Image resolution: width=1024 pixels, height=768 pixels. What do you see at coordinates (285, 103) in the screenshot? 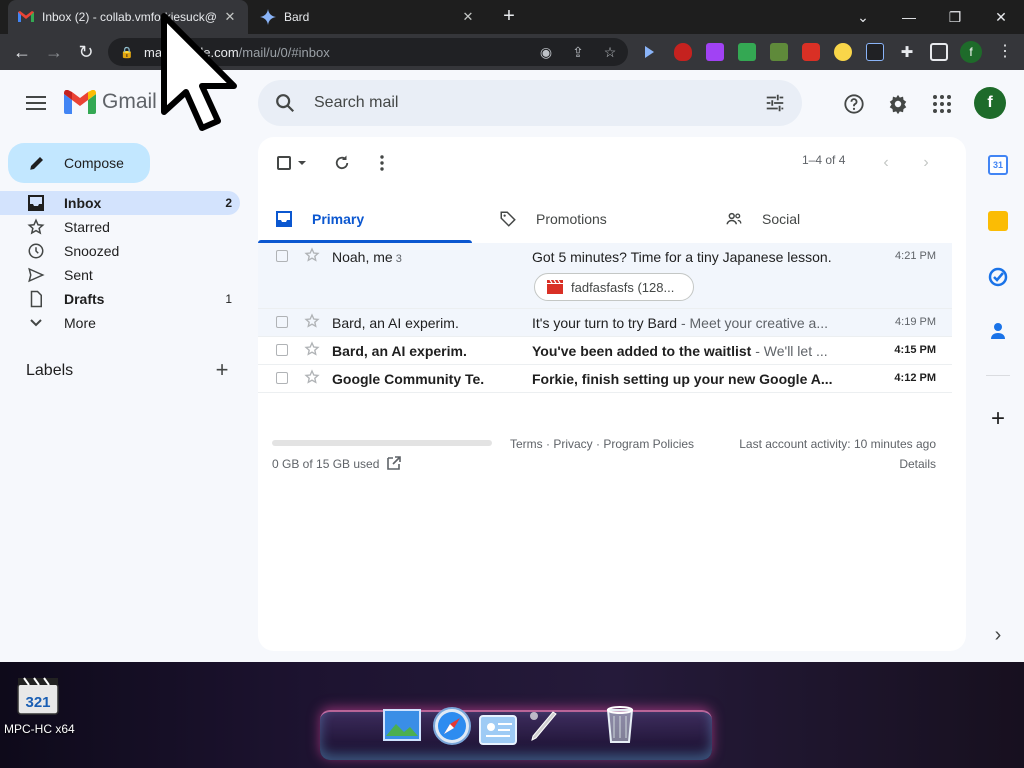
I see `search-icon` at bounding box center [285, 103].